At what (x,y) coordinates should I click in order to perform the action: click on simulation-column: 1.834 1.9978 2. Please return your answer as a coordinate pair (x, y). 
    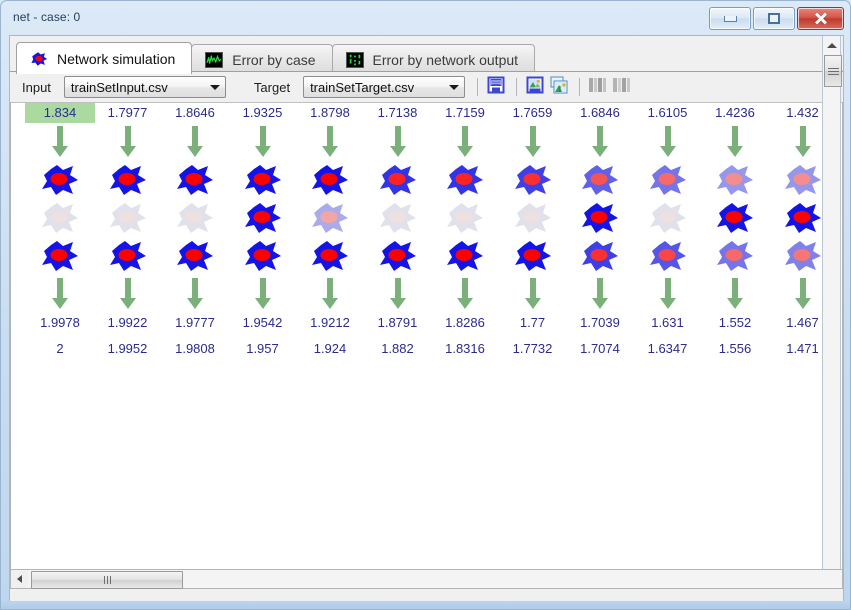
    Looking at the image, I should click on (60, 231).